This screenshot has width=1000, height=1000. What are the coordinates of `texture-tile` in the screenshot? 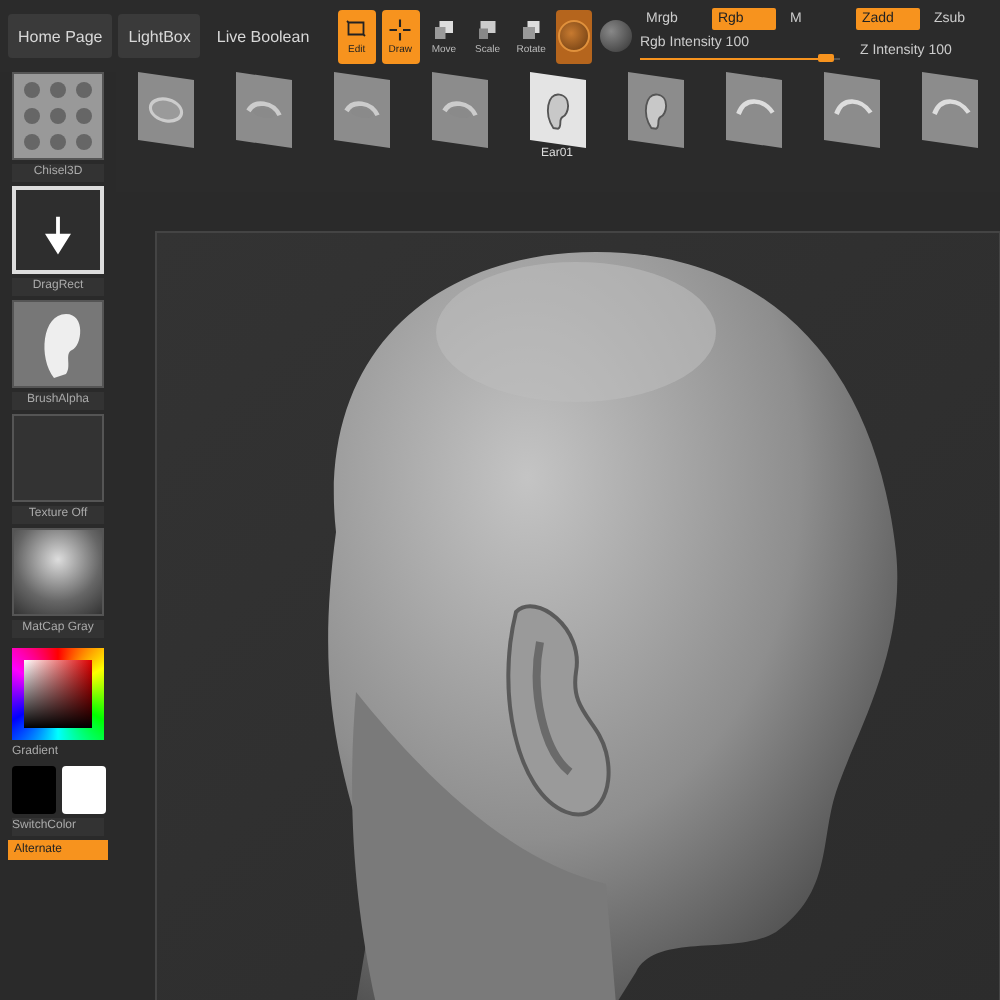 It's located at (58, 458).